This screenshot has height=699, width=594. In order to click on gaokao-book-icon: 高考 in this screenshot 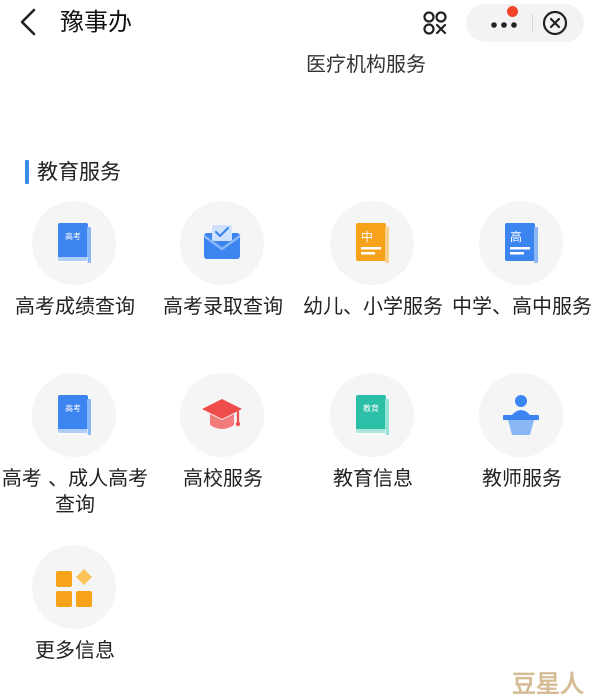, I will do `click(74, 243)`.